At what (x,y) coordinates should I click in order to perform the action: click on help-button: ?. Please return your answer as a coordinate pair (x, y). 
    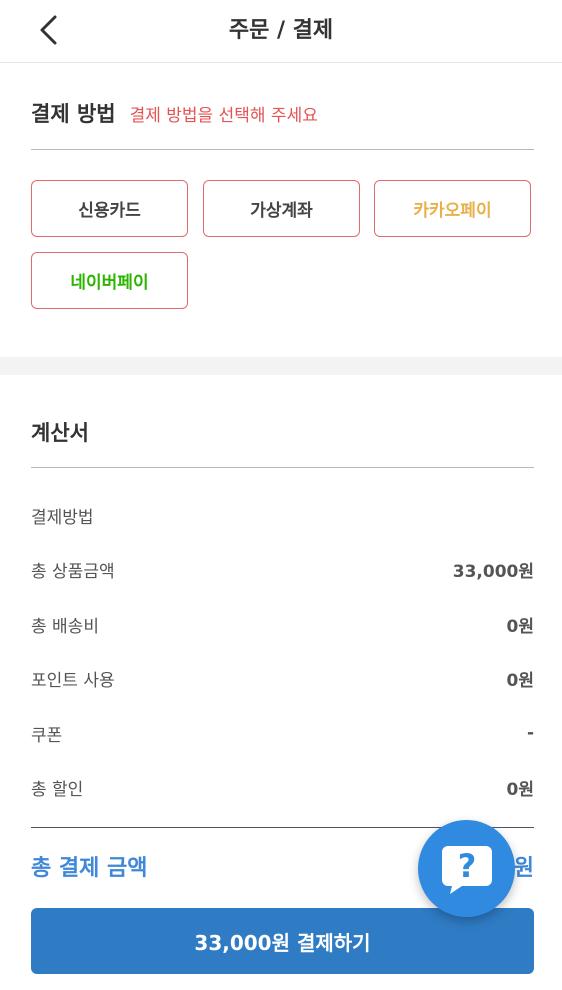
    Looking at the image, I should click on (466, 868).